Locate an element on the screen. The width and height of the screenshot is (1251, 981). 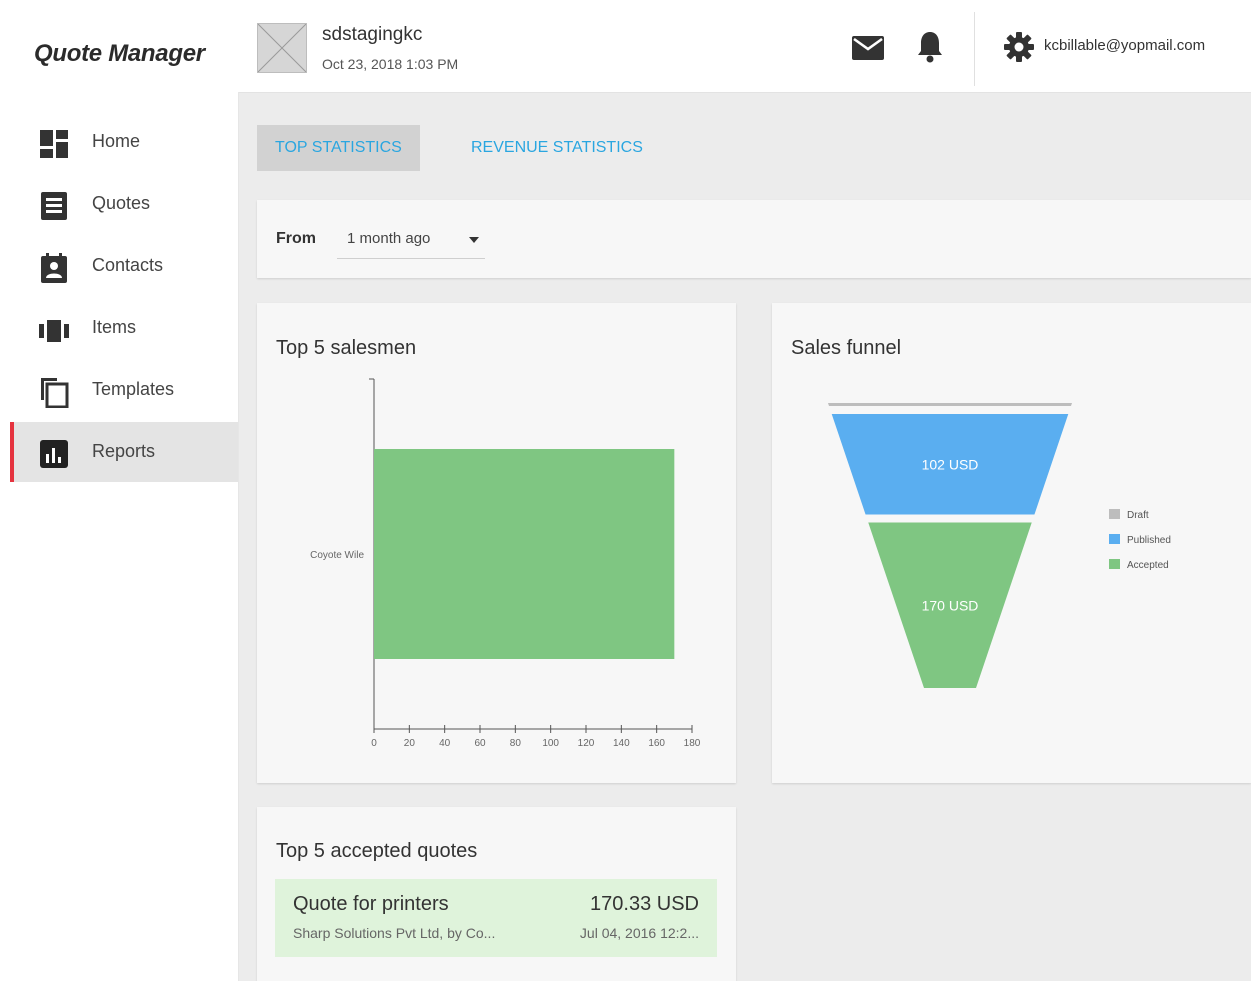
x-tick-label: 0 is located at coordinates (374, 743).